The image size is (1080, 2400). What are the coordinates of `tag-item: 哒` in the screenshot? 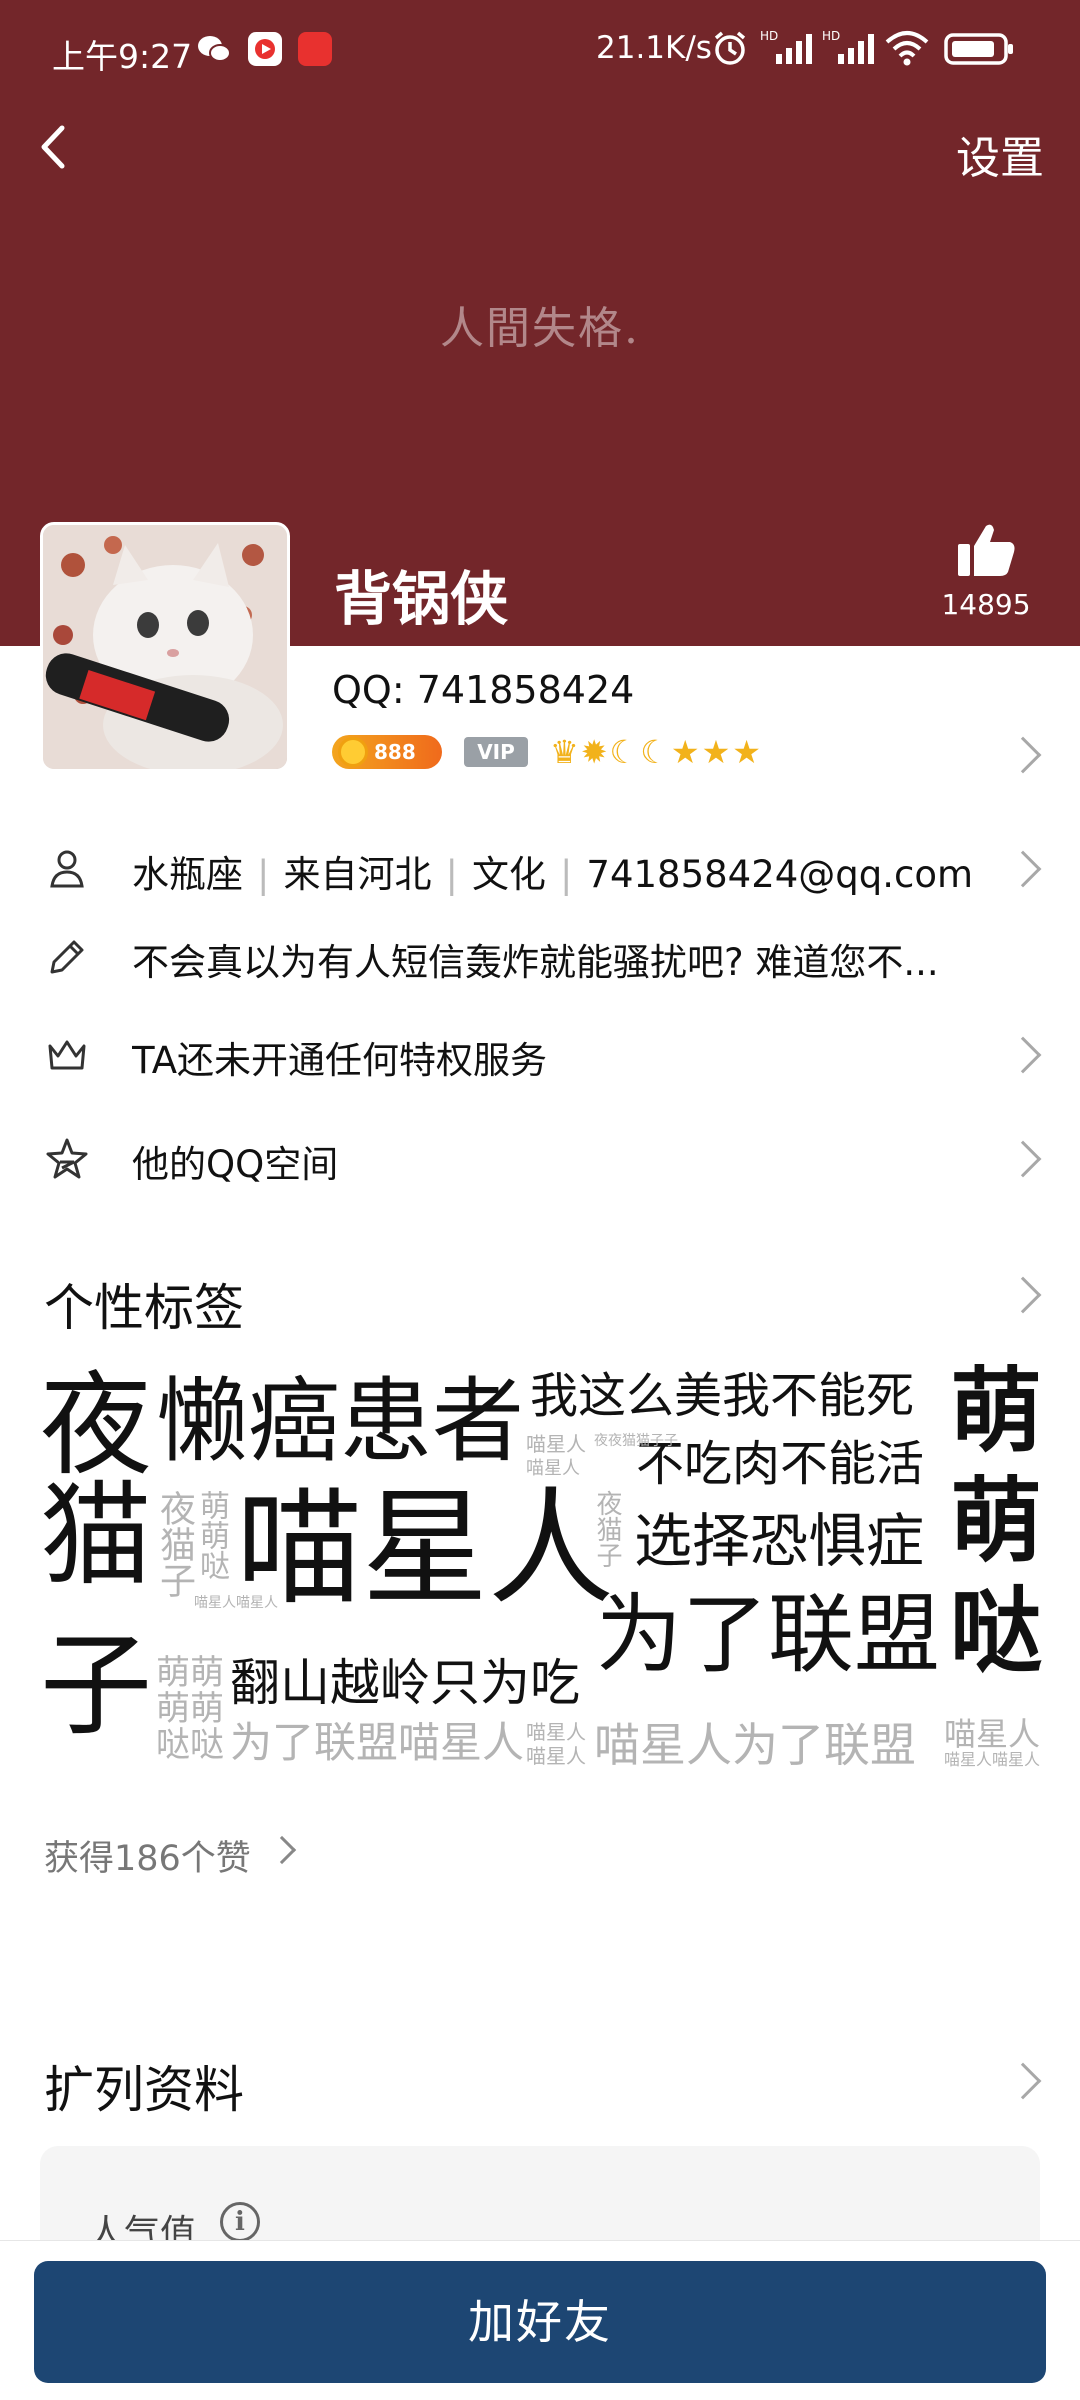 It's located at (996, 1631).